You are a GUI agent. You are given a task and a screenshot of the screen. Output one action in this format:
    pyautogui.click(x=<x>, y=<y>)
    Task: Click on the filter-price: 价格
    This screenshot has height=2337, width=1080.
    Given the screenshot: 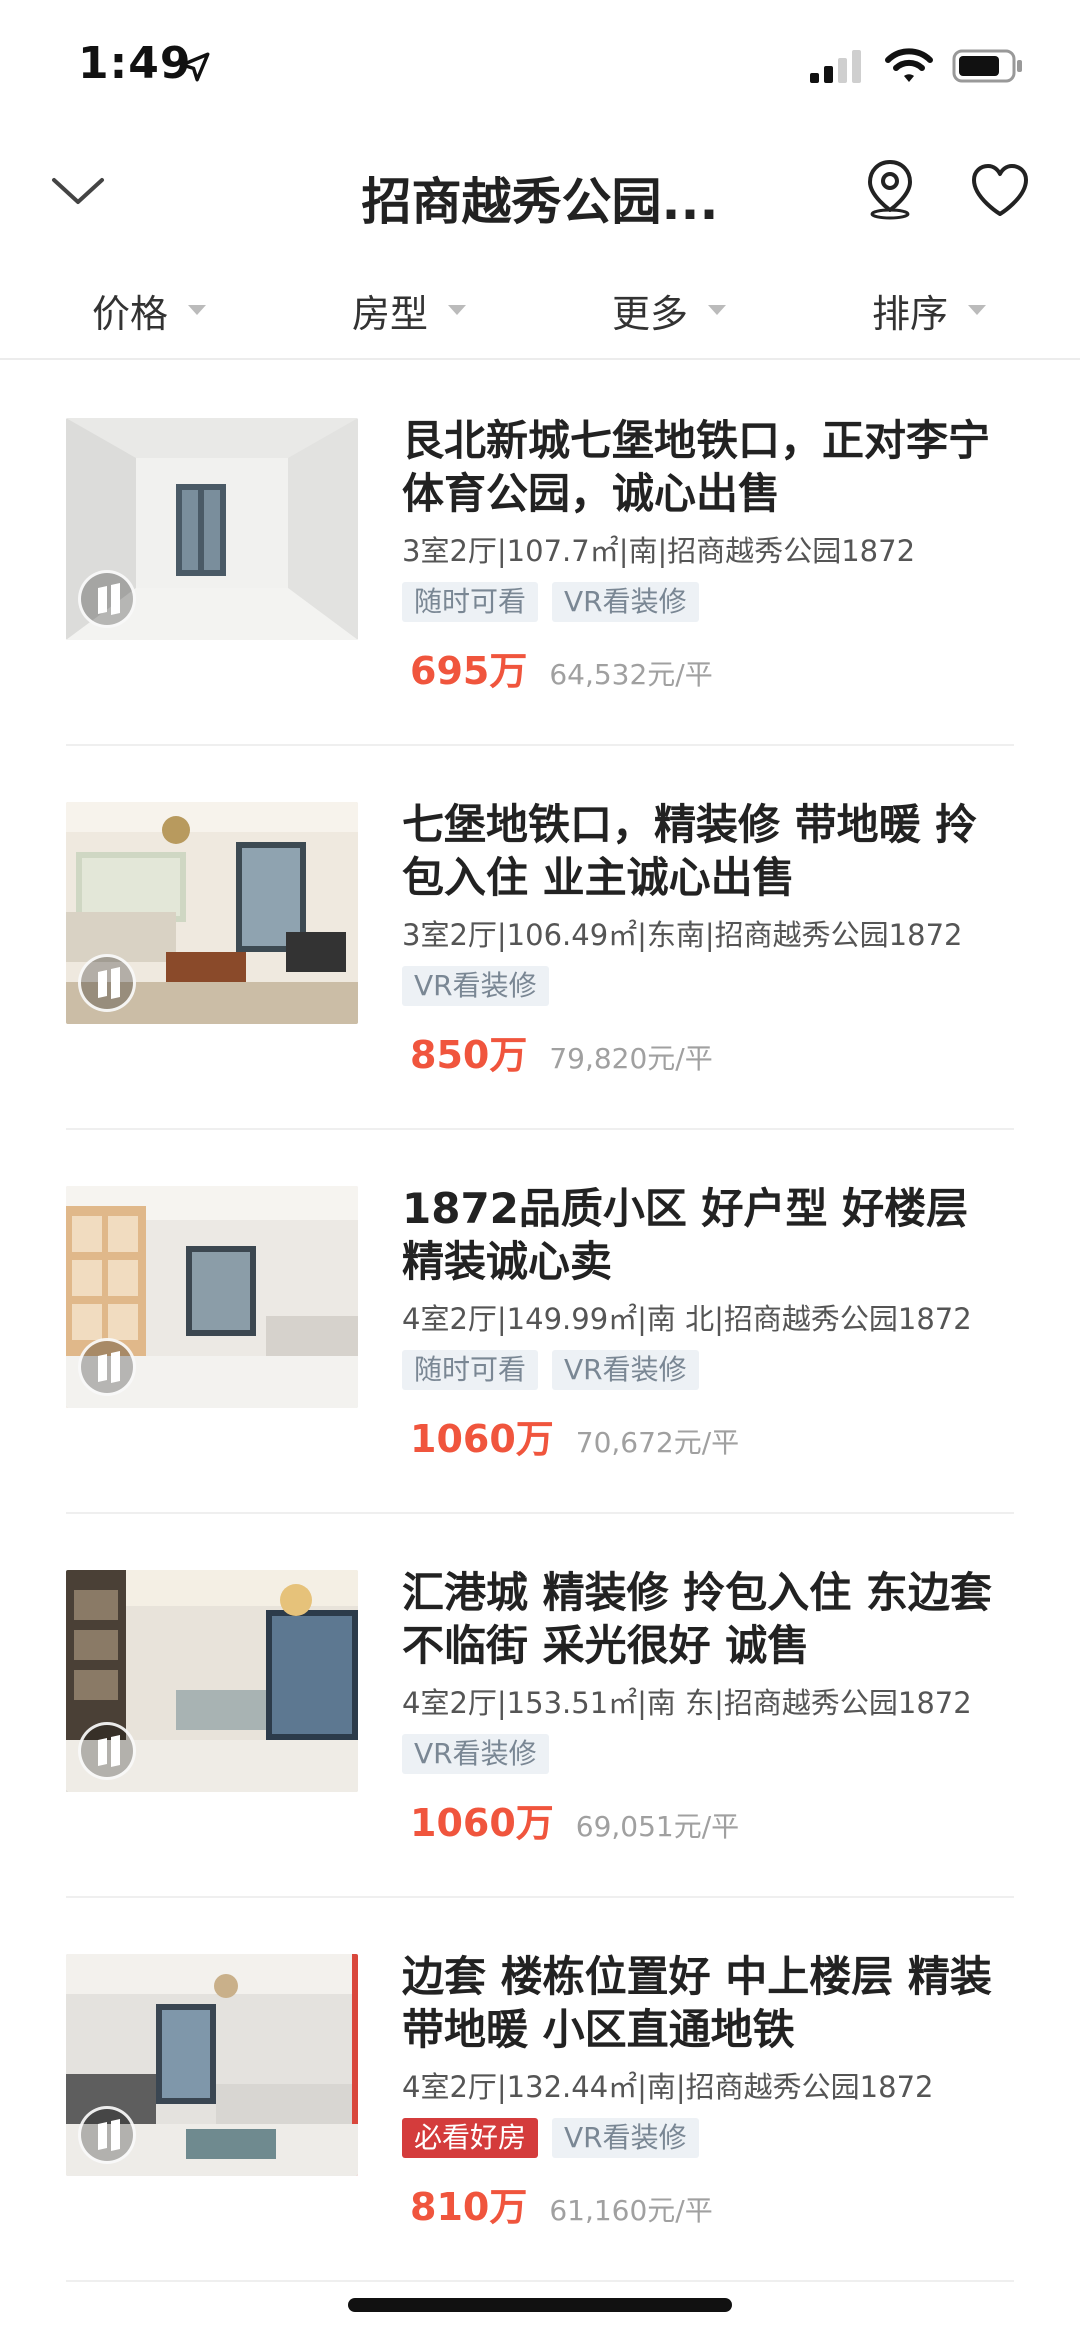 What is the action you would take?
    pyautogui.click(x=149, y=310)
    